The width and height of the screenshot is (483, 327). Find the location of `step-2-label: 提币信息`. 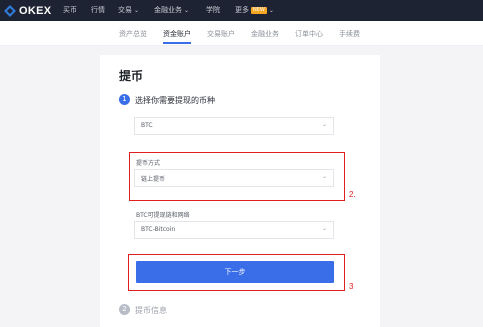

step-2-label: 提币信息 is located at coordinates (151, 310).